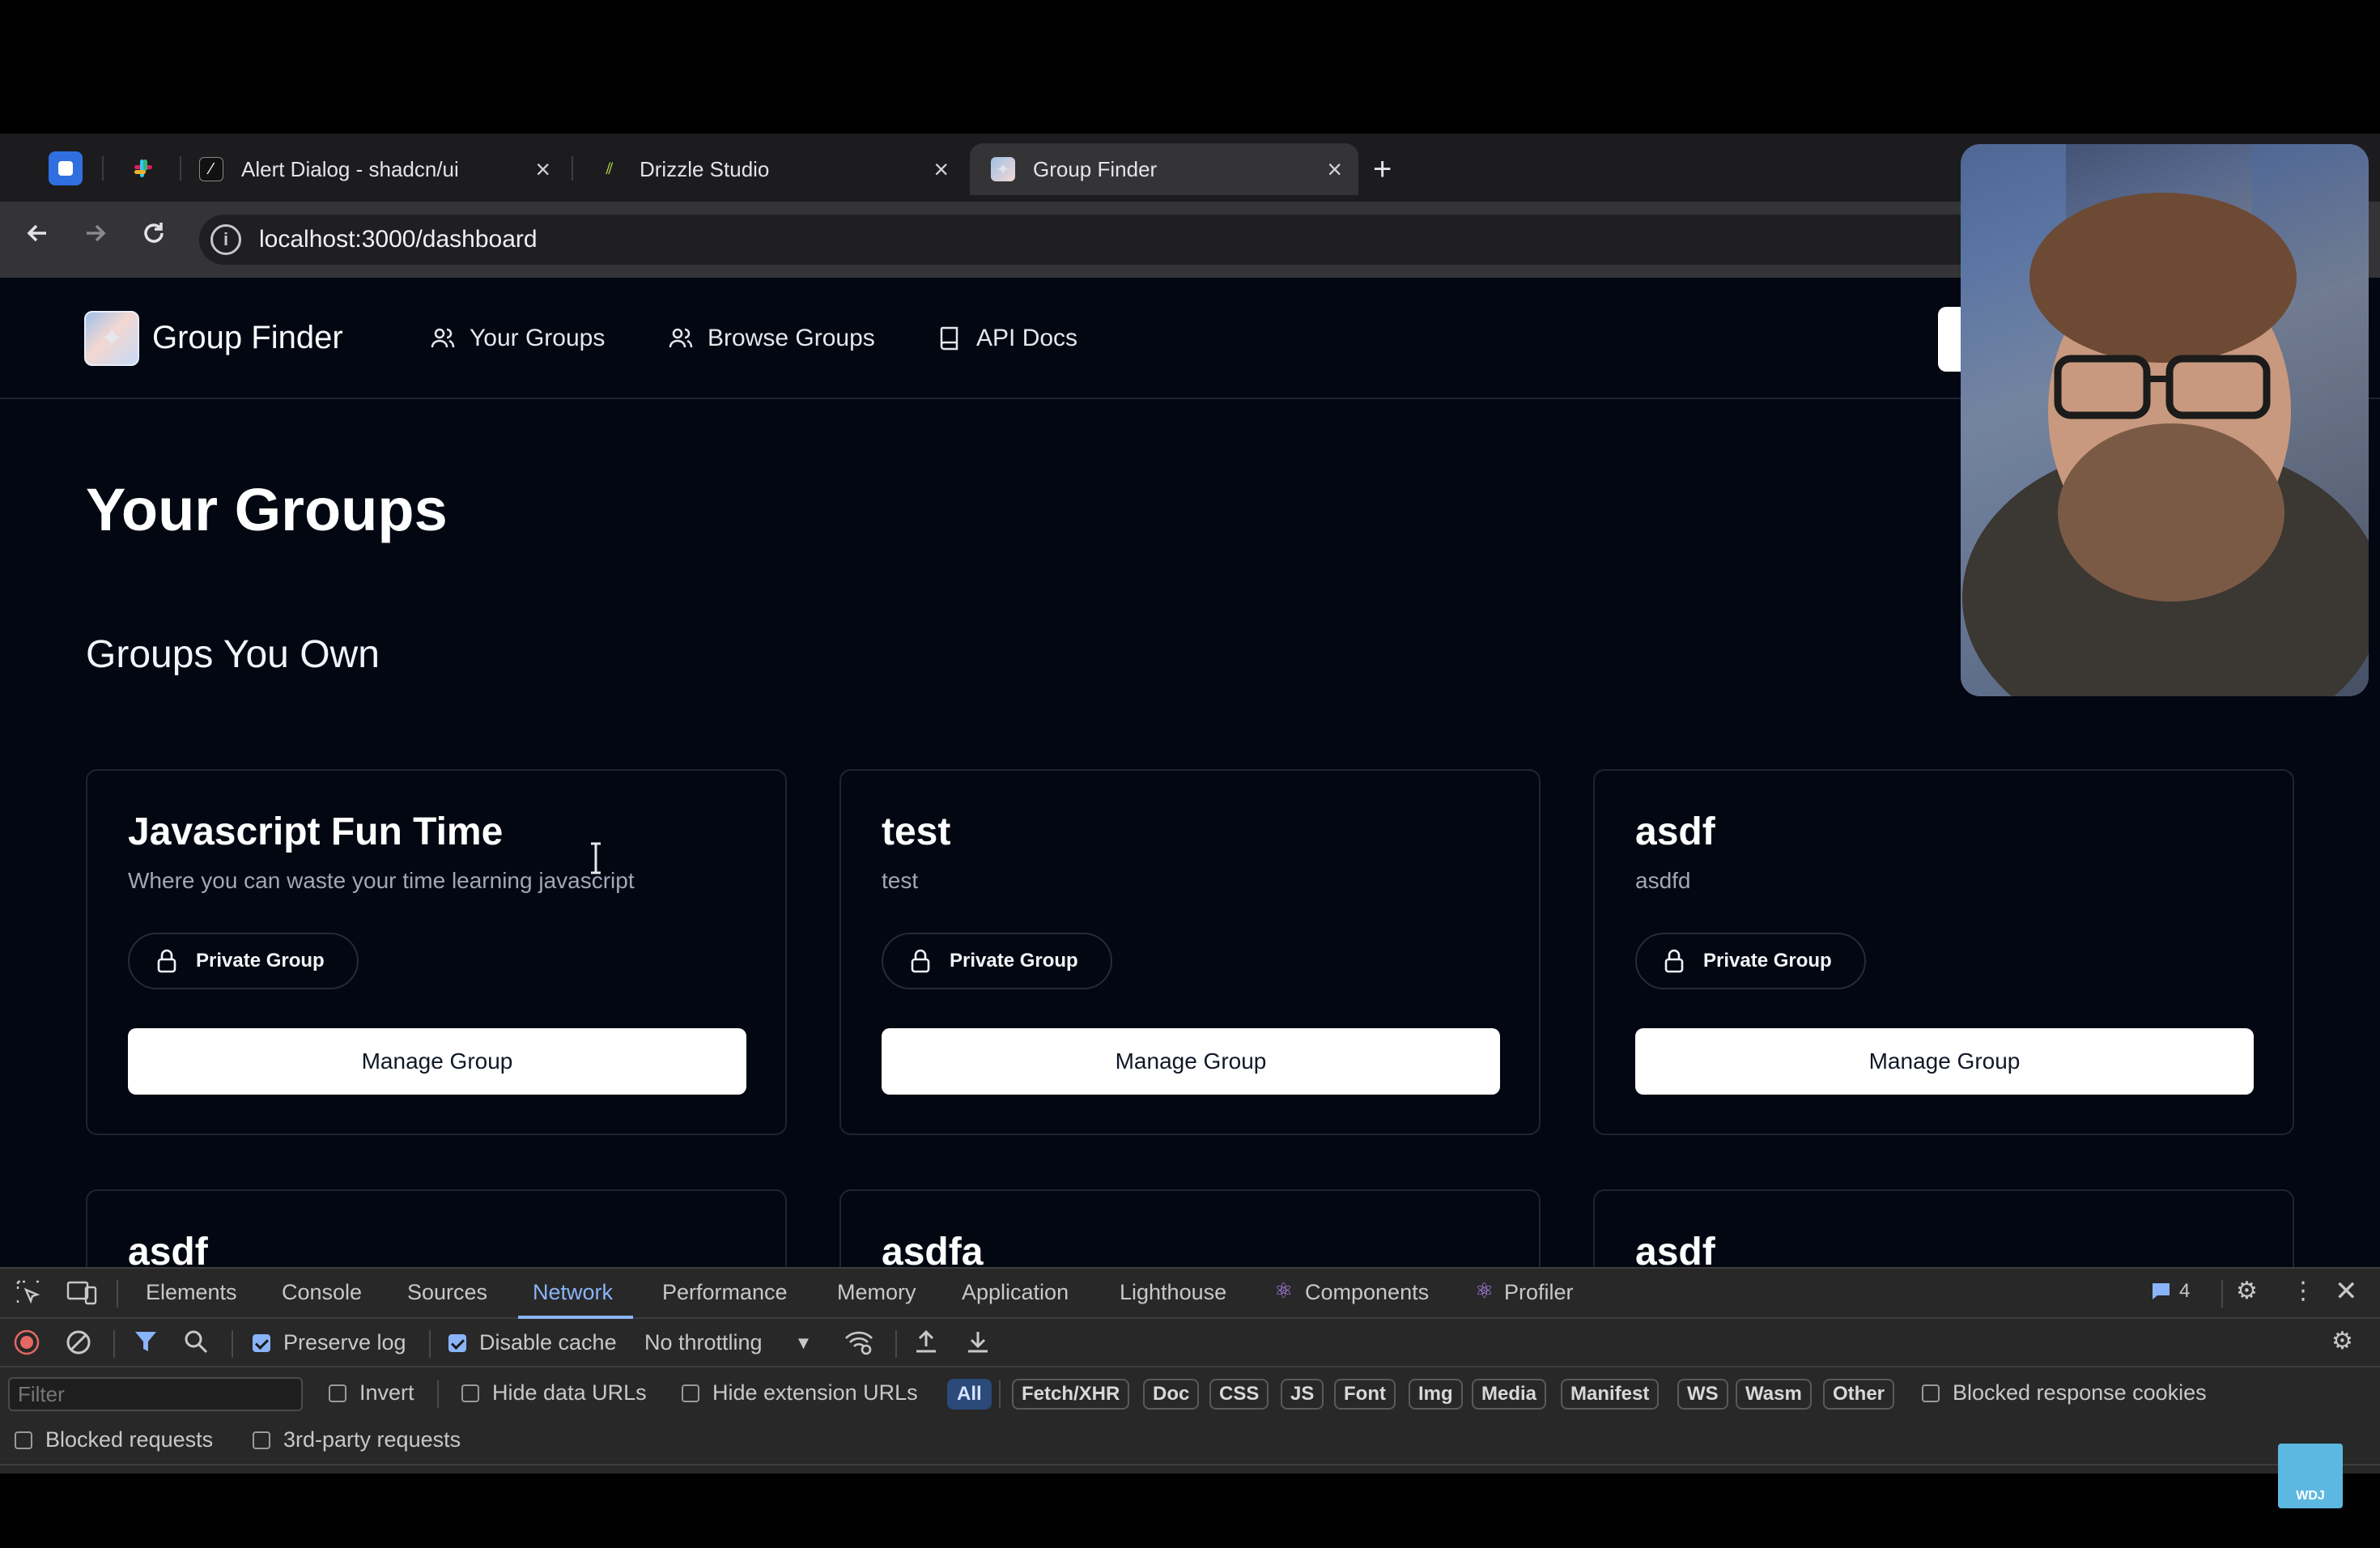 The height and width of the screenshot is (1548, 2380). I want to click on blocked-response-cookies-checkbox: Blocked response cookies, so click(2064, 1393).